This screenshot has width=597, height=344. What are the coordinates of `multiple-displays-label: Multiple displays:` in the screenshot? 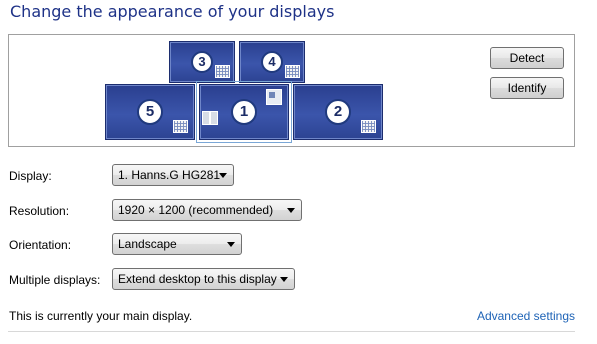 It's located at (55, 280).